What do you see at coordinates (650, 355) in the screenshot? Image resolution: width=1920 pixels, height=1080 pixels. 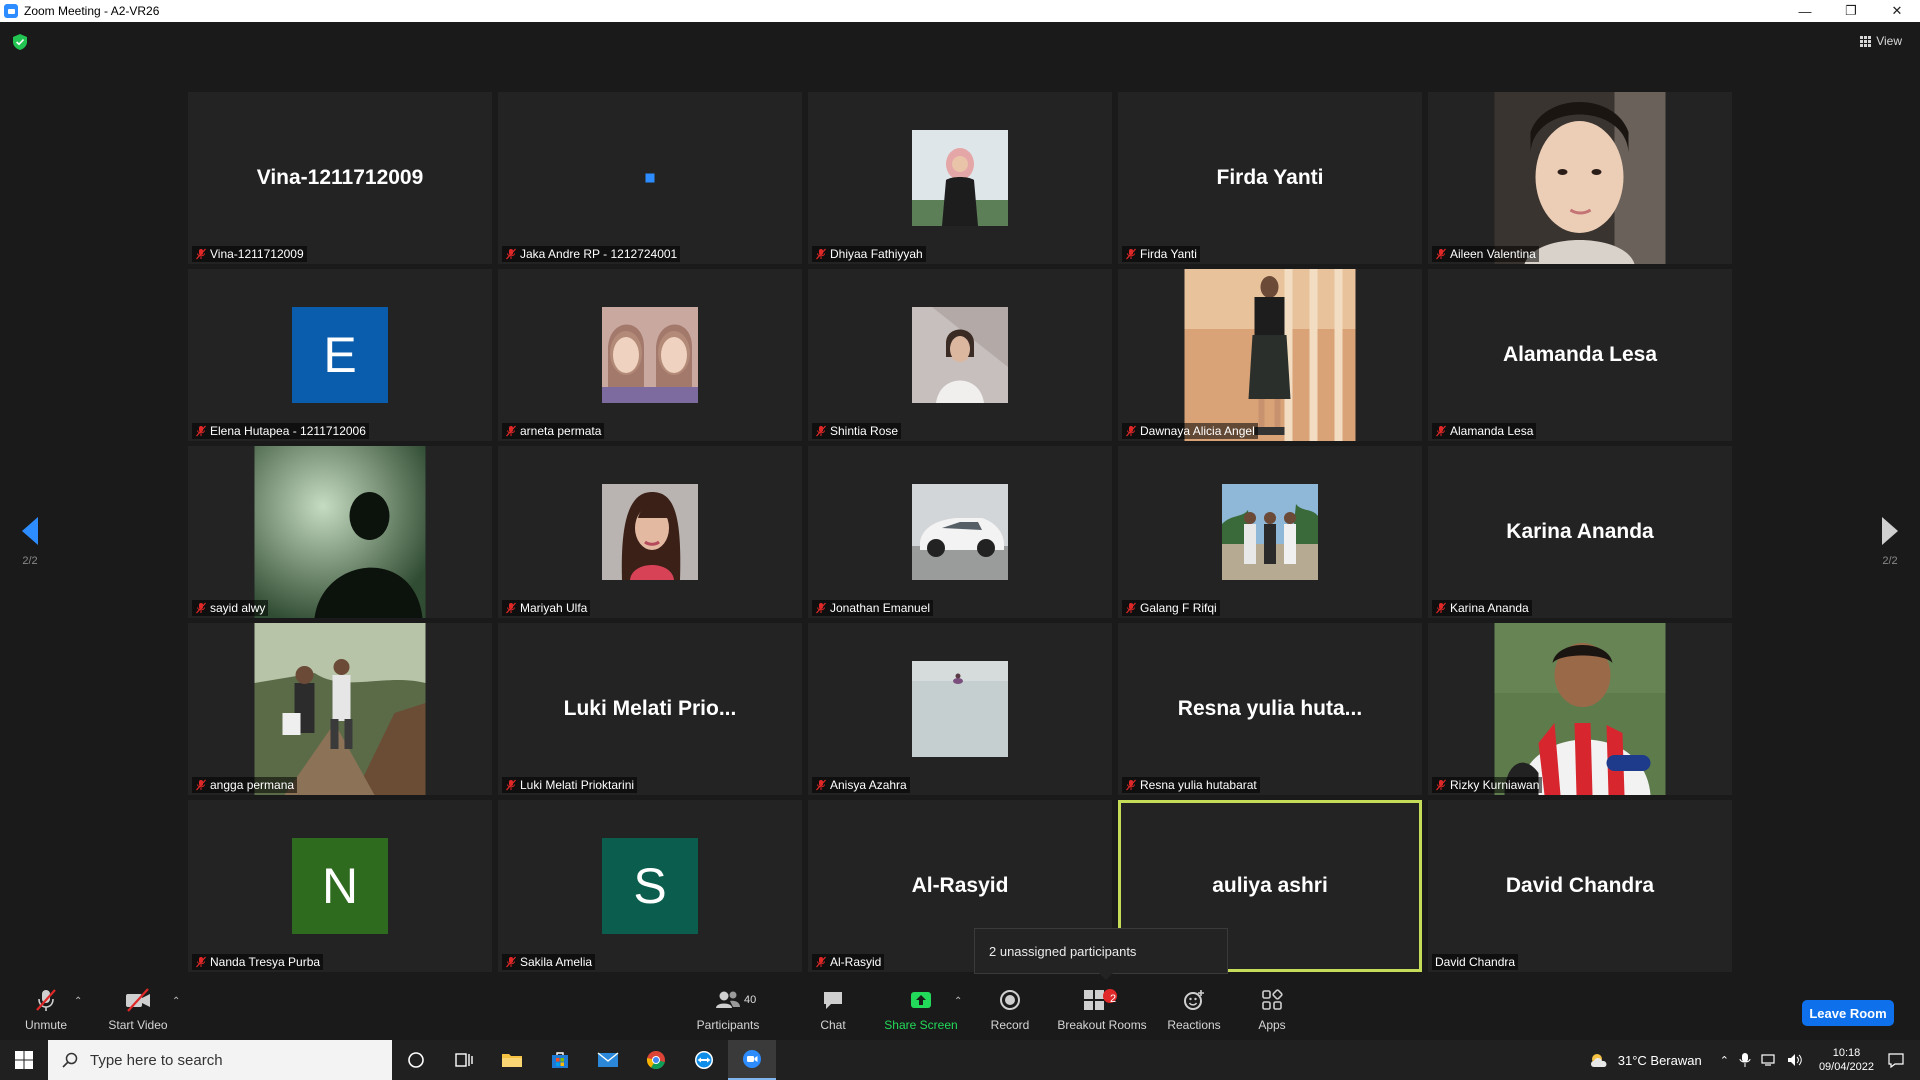 I see `participant-tile: arneta permata` at bounding box center [650, 355].